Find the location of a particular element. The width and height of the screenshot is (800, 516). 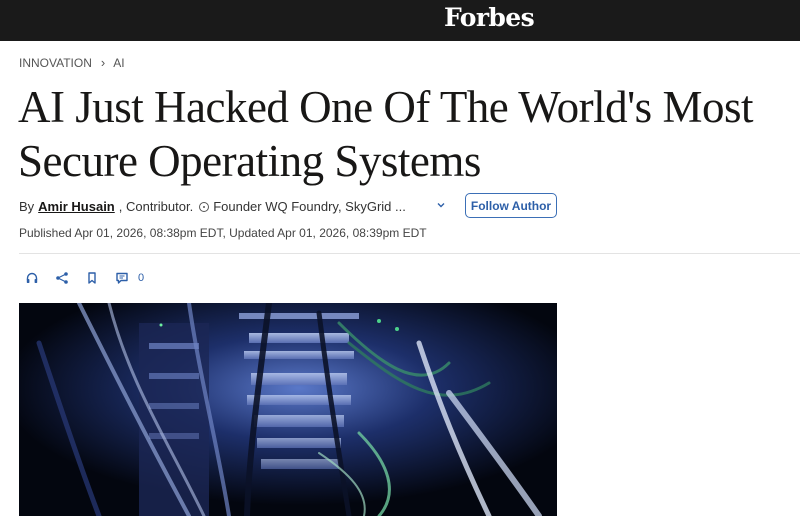

bookmark-icon is located at coordinates (92, 278).